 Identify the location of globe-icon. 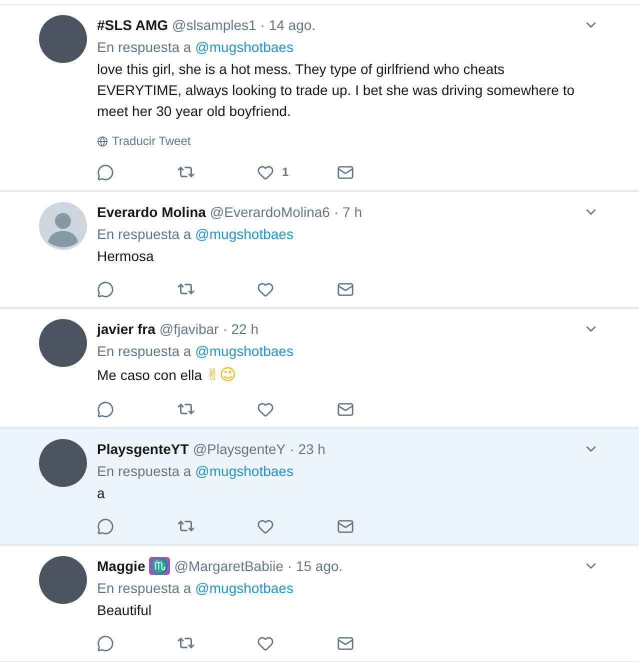
(102, 141).